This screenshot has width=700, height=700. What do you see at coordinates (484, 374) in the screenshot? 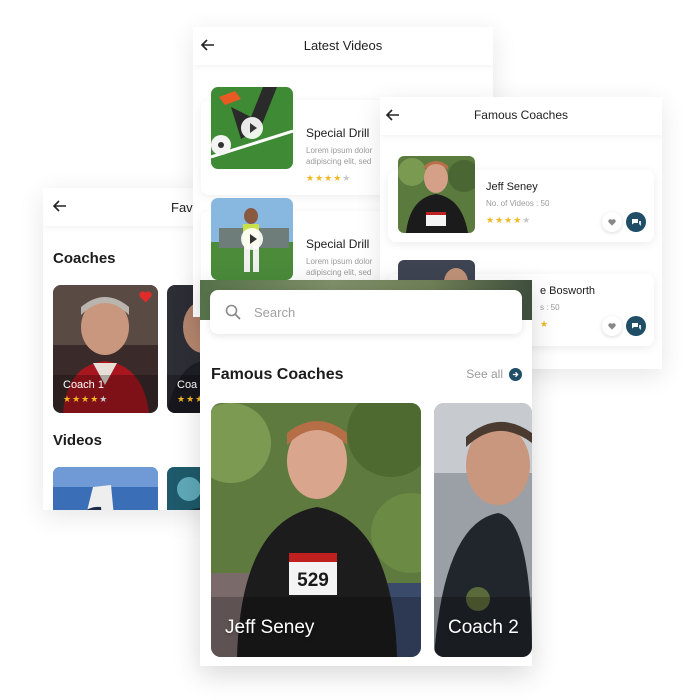
I see `see-all-label: See all` at bounding box center [484, 374].